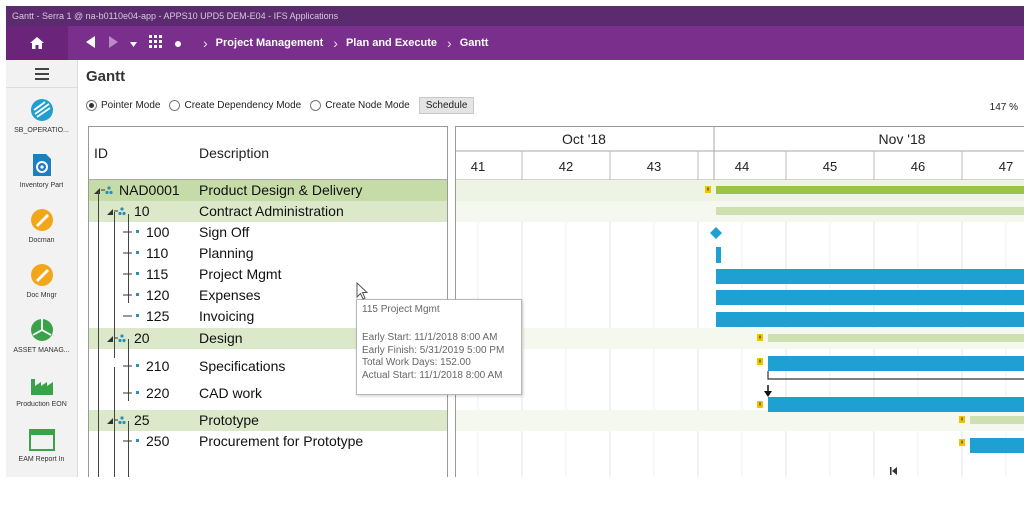 The width and height of the screenshot is (1024, 512). I want to click on column-header-id: ID, so click(101, 153).